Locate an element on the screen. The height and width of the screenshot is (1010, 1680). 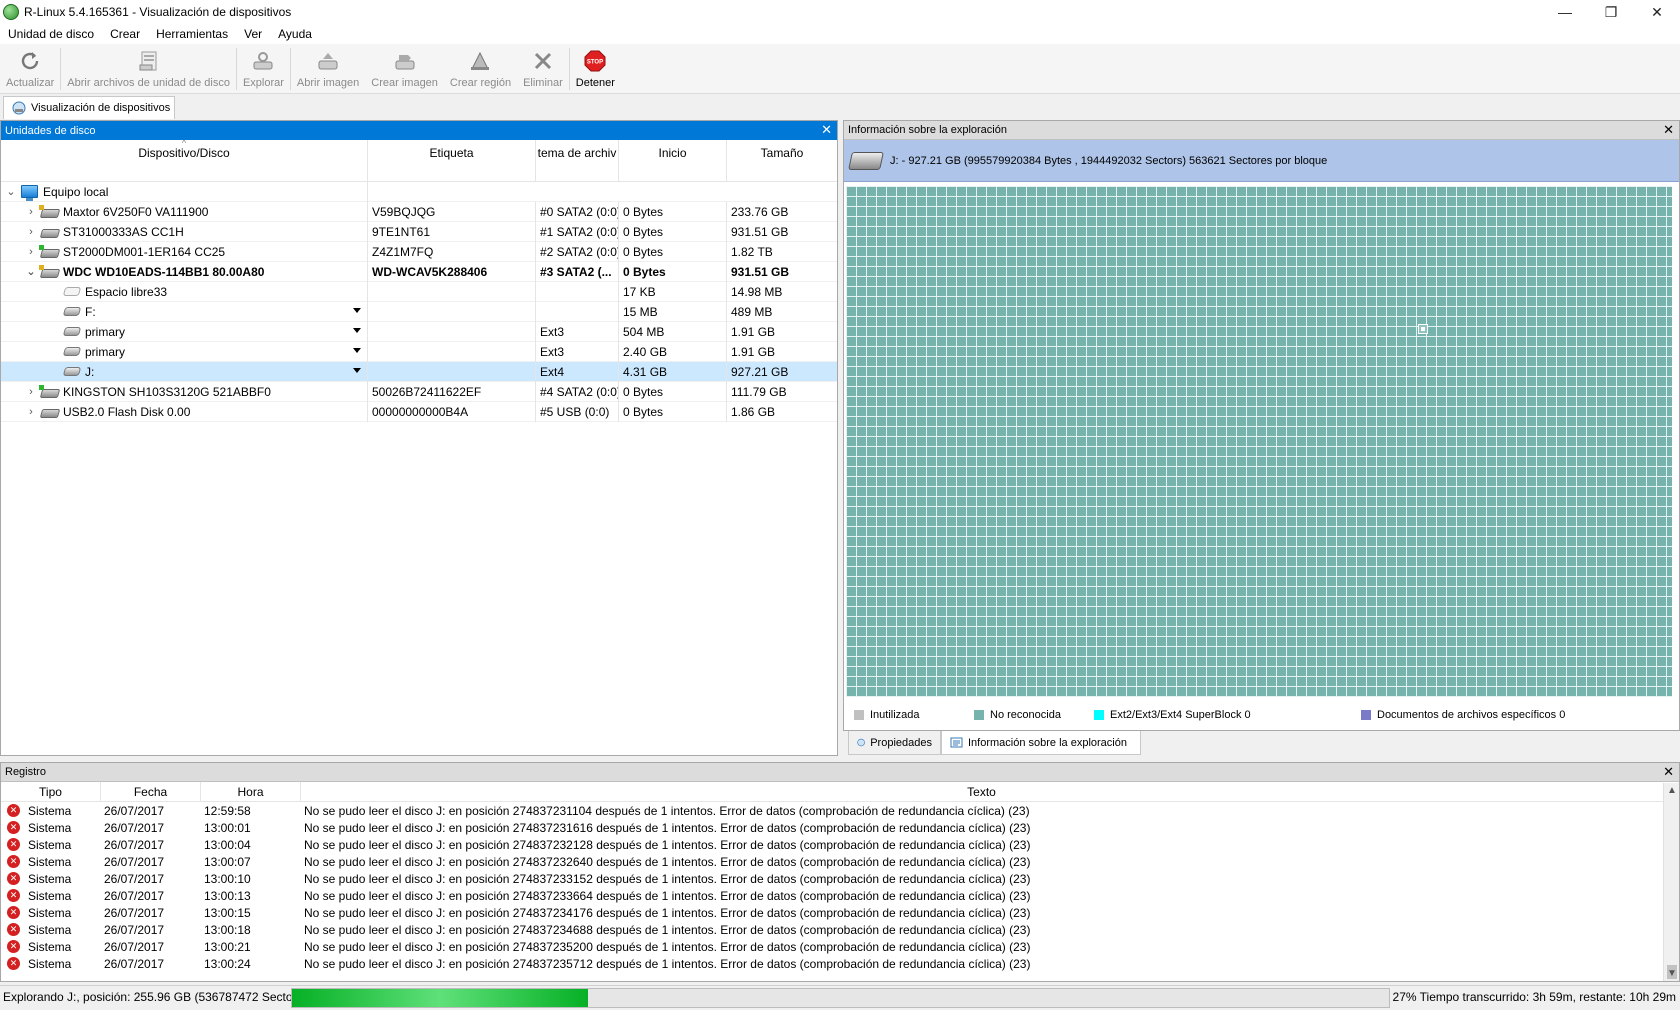
menu-view: Ver is located at coordinates (253, 34).